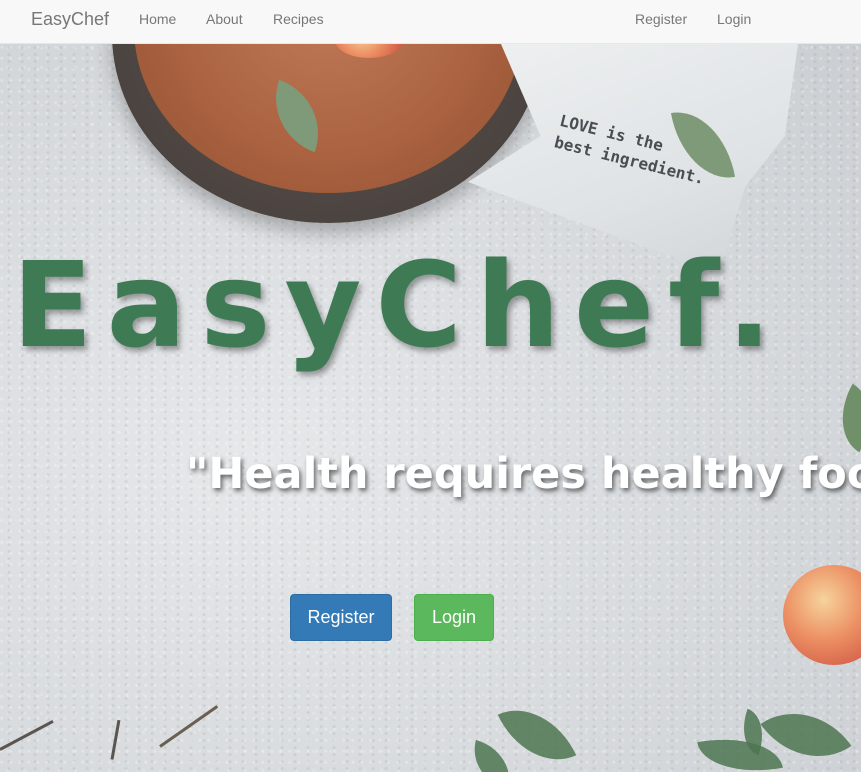 The width and height of the screenshot is (861, 772). I want to click on nav-about-link: About, so click(224, 19).